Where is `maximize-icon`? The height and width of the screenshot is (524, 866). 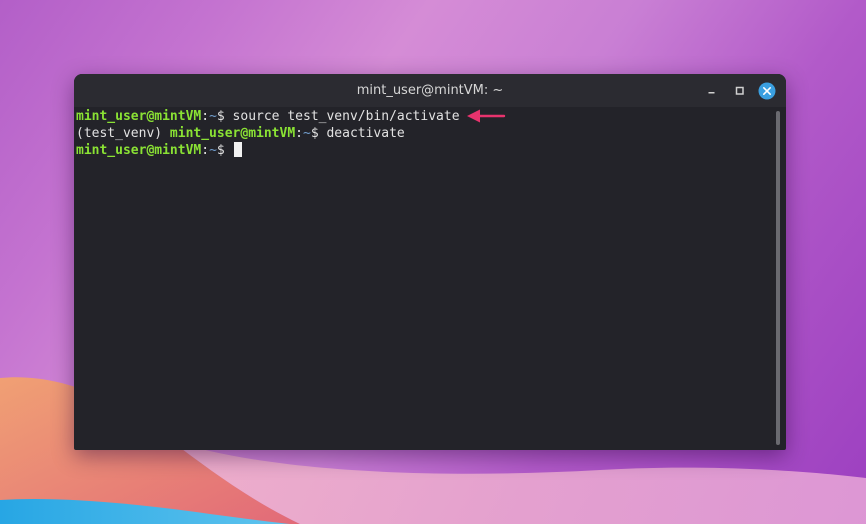
maximize-icon is located at coordinates (739, 90).